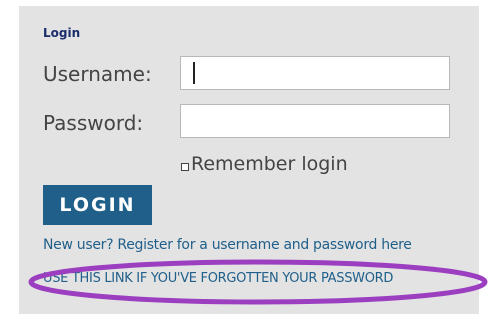  What do you see at coordinates (315, 121) in the screenshot?
I see `password-input` at bounding box center [315, 121].